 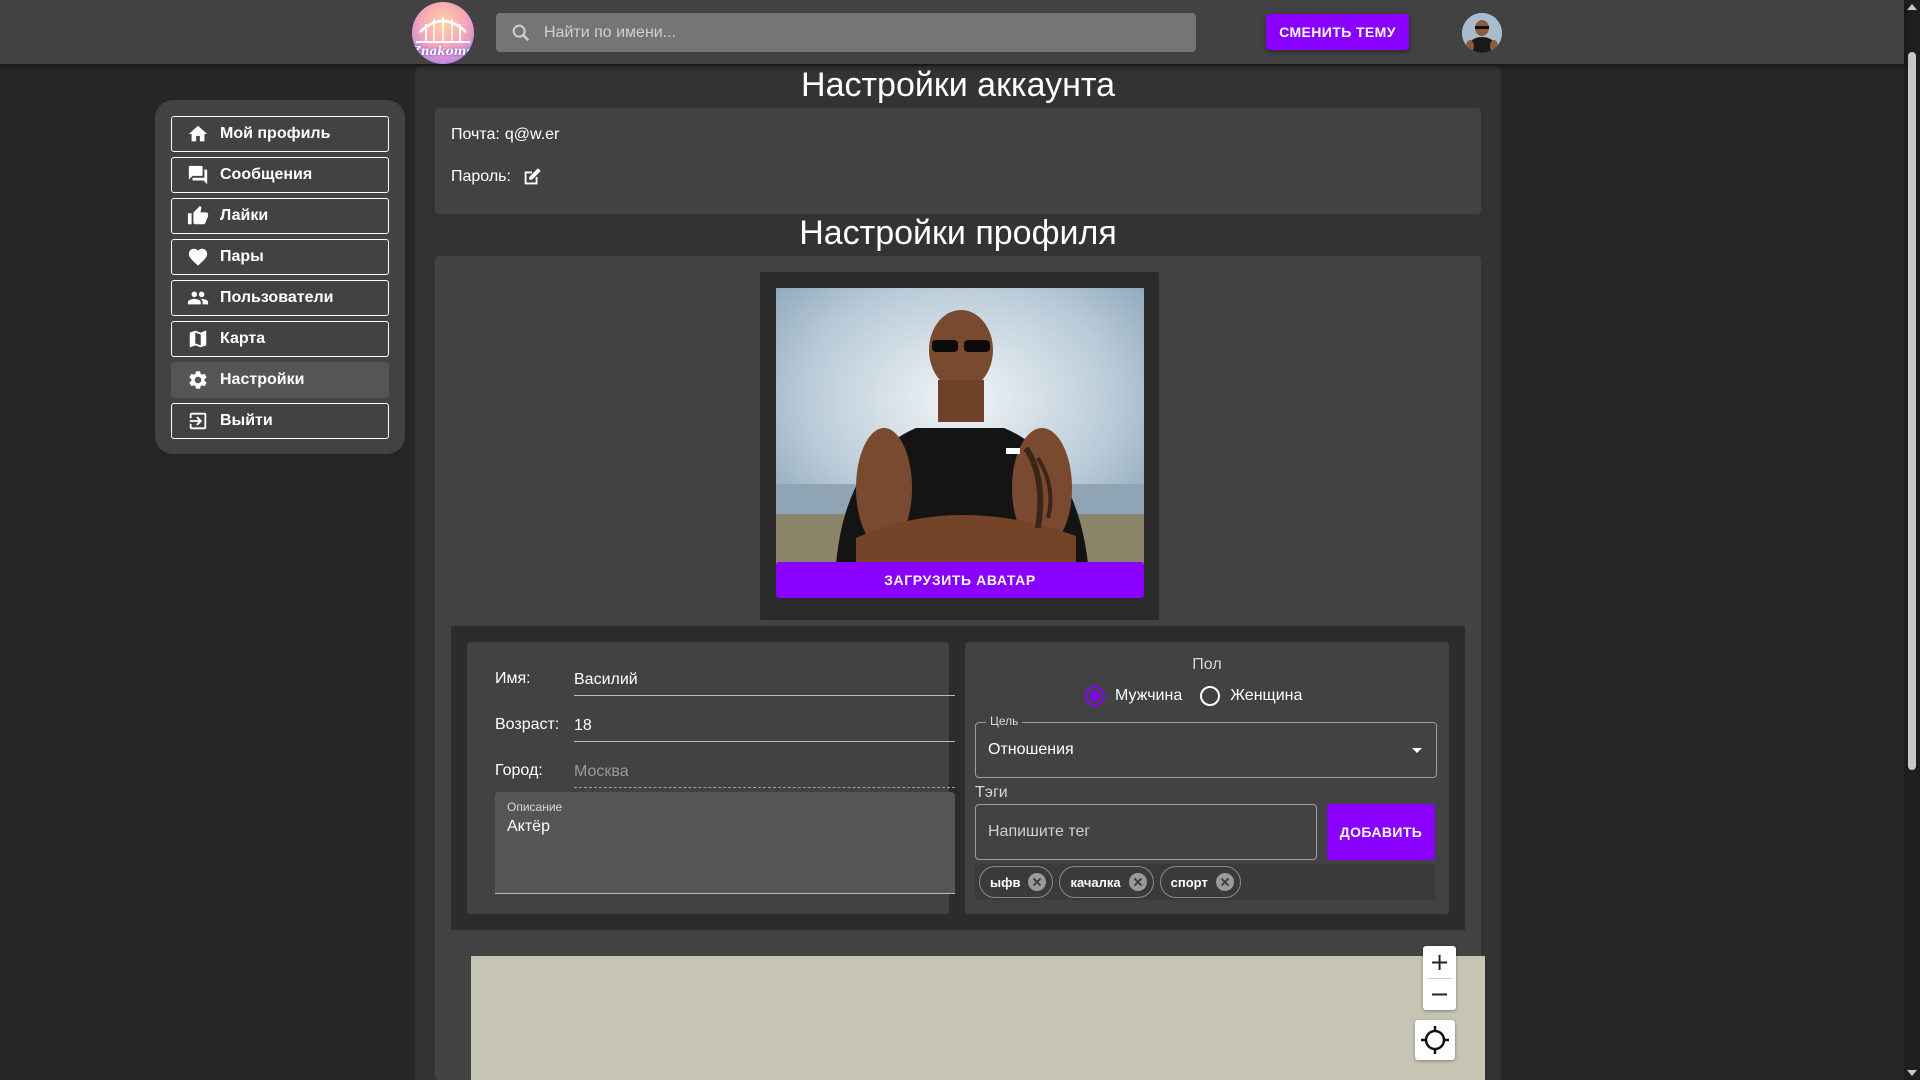 What do you see at coordinates (519, 770) in the screenshot?
I see `city-label: Город:` at bounding box center [519, 770].